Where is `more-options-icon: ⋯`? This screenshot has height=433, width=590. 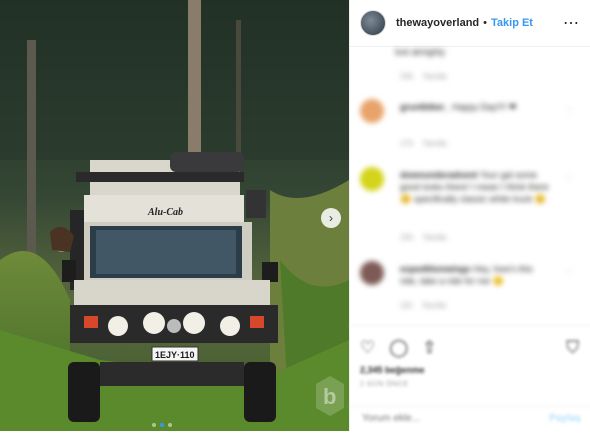 more-options-icon: ⋯ is located at coordinates (571, 23).